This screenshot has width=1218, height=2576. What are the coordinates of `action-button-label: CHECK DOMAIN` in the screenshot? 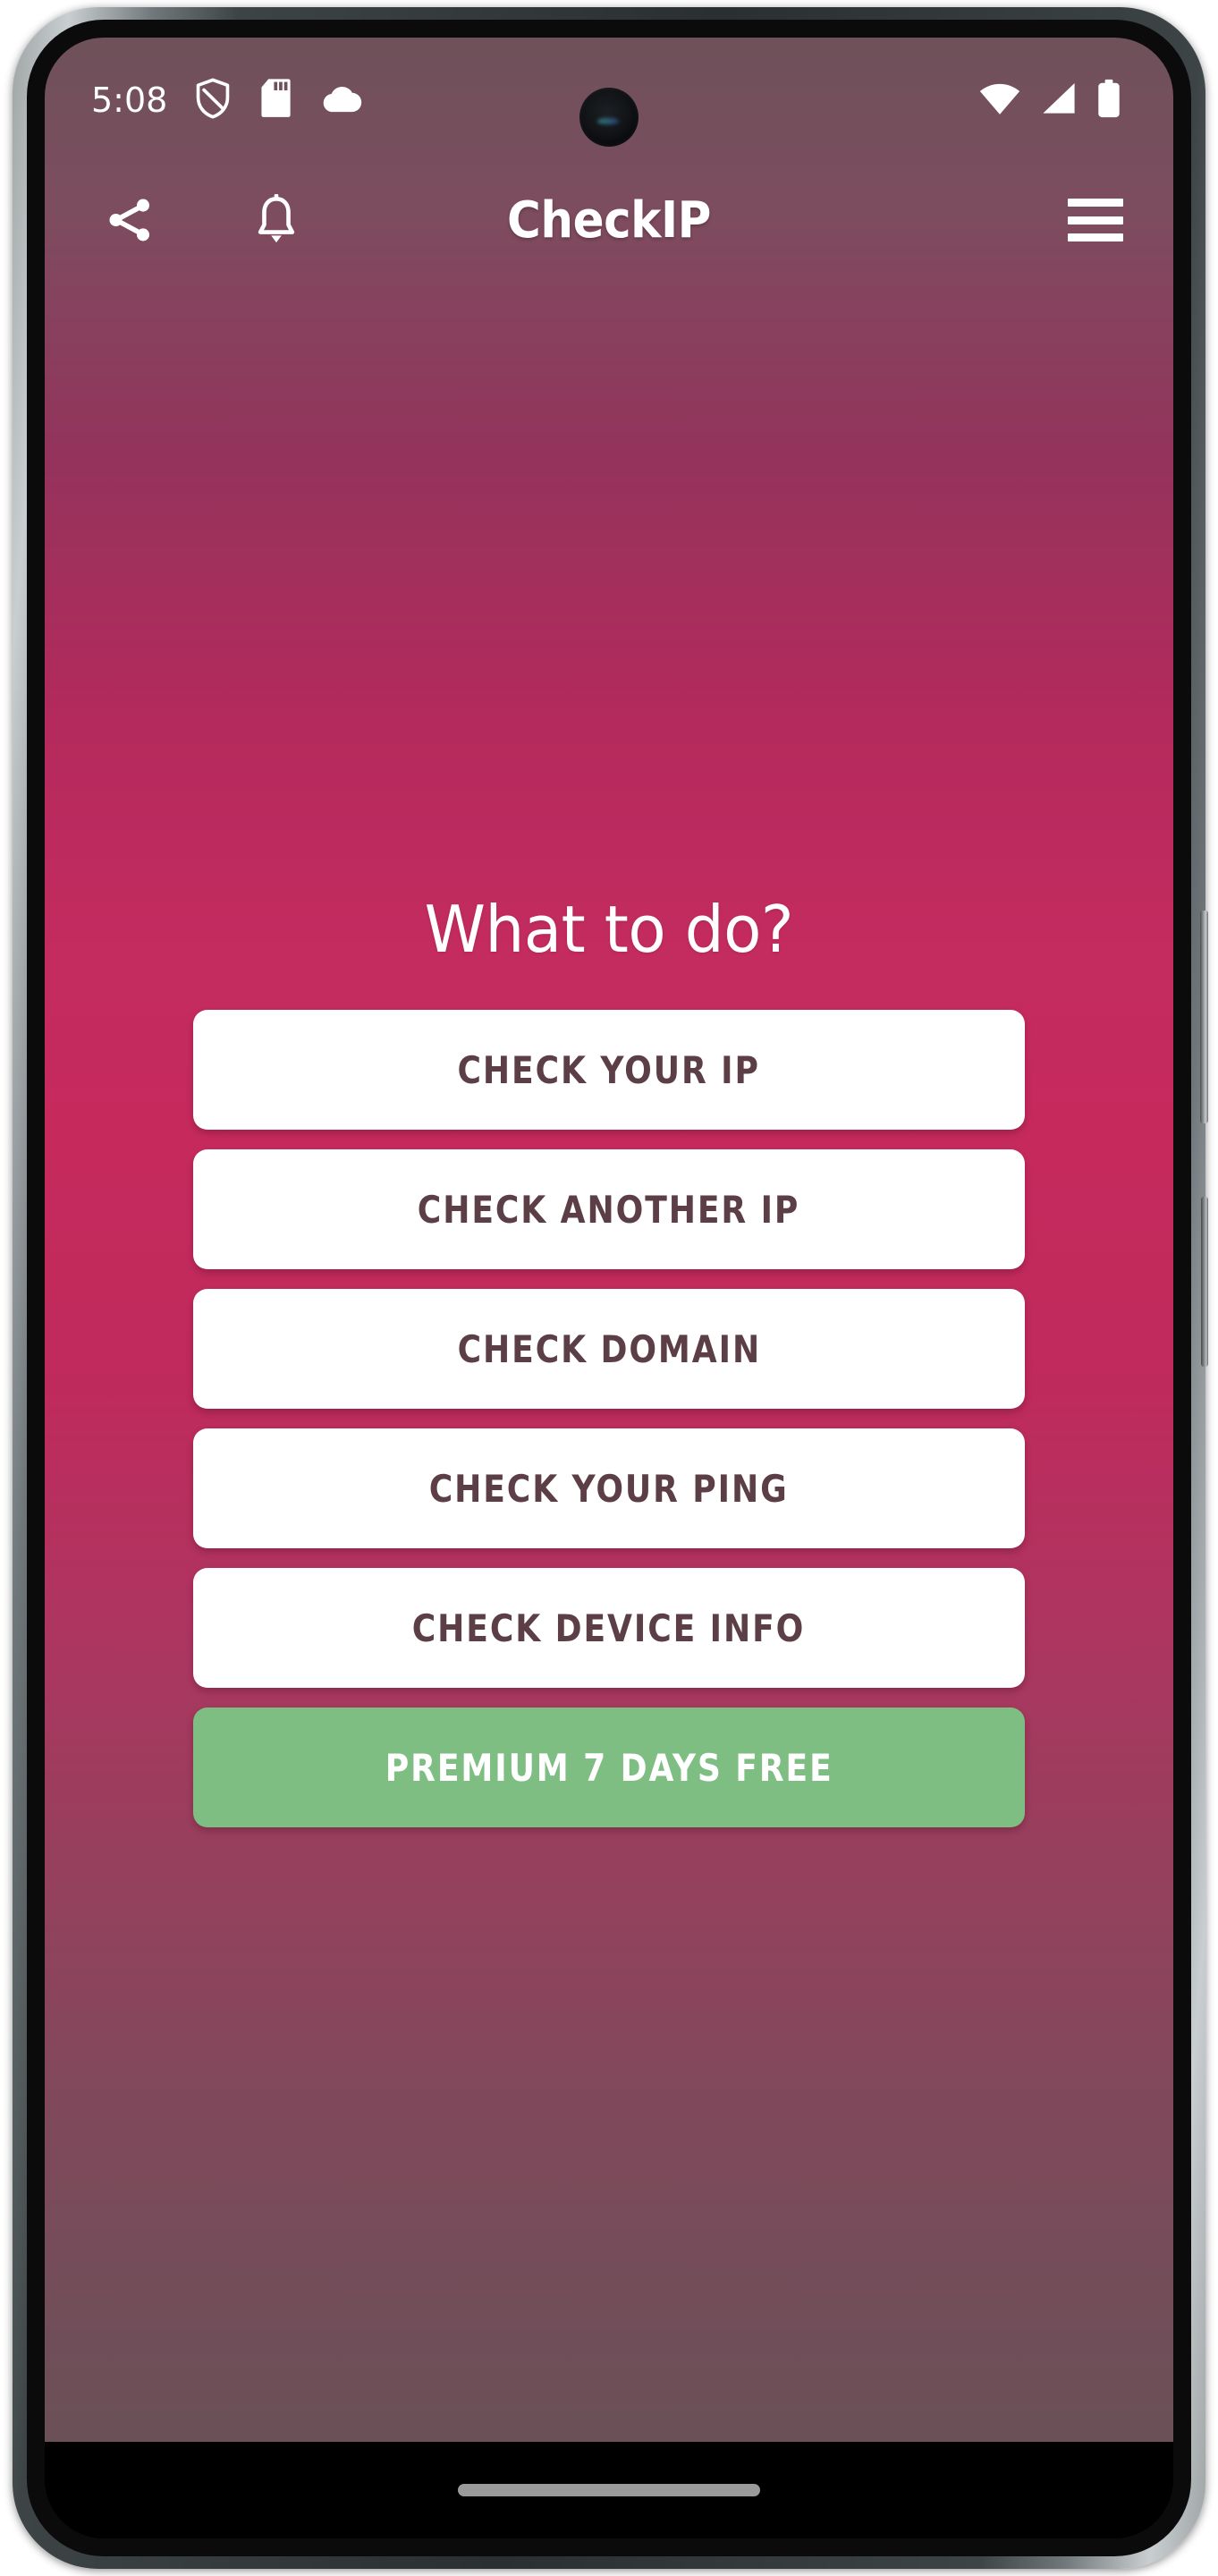 It's located at (609, 1348).